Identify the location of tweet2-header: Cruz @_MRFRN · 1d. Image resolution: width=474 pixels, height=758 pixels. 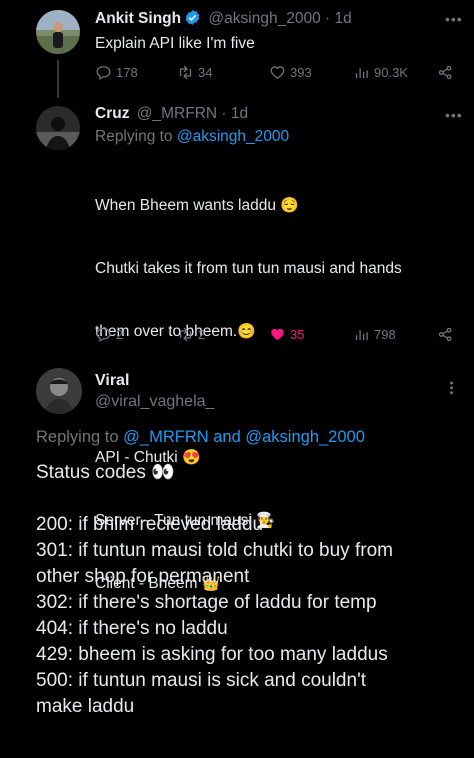
(171, 114).